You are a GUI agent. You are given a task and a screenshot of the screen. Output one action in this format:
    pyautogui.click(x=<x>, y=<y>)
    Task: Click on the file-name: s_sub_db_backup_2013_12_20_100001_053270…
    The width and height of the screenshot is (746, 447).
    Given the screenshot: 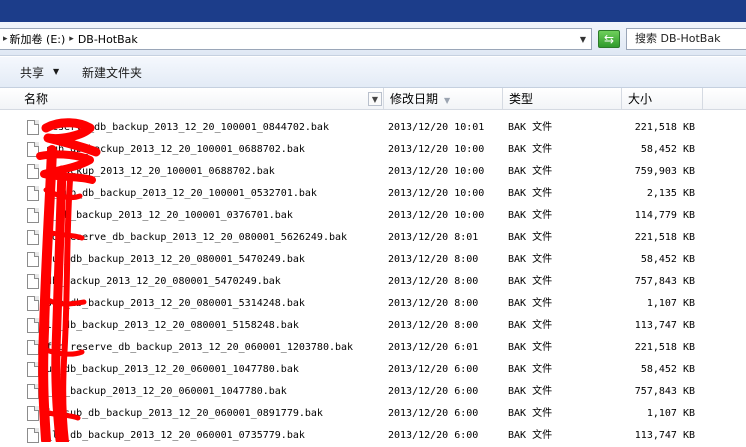 What is the action you would take?
    pyautogui.click(x=181, y=193)
    